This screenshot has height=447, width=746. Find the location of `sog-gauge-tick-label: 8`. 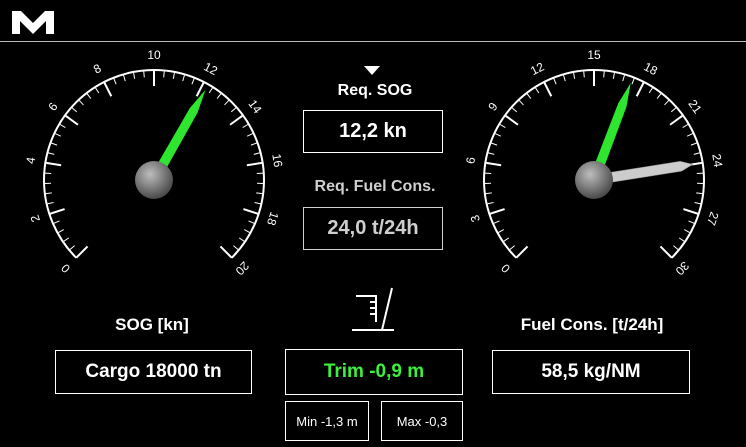

sog-gauge-tick-label: 8 is located at coordinates (97, 69).